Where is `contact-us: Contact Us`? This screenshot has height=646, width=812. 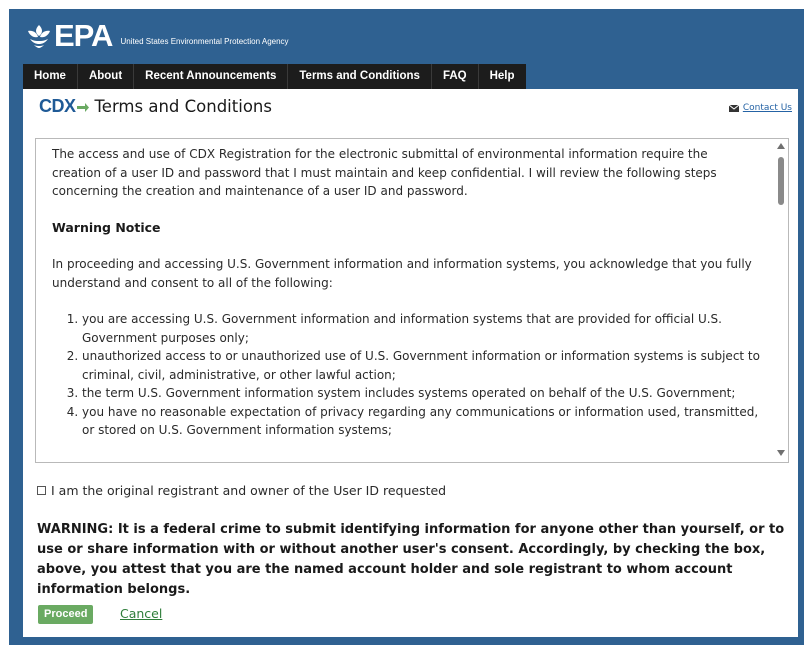
contact-us: Contact Us is located at coordinates (760, 108).